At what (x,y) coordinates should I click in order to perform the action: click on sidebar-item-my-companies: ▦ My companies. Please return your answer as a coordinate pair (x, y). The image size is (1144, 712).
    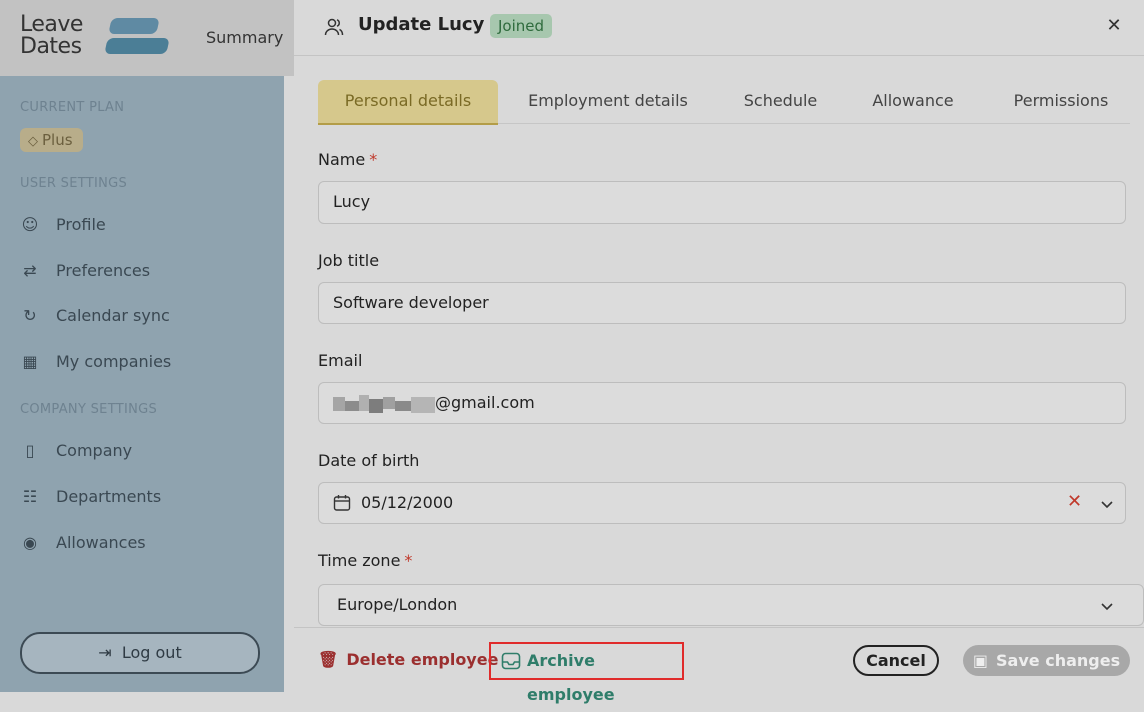
    Looking at the image, I should click on (95, 362).